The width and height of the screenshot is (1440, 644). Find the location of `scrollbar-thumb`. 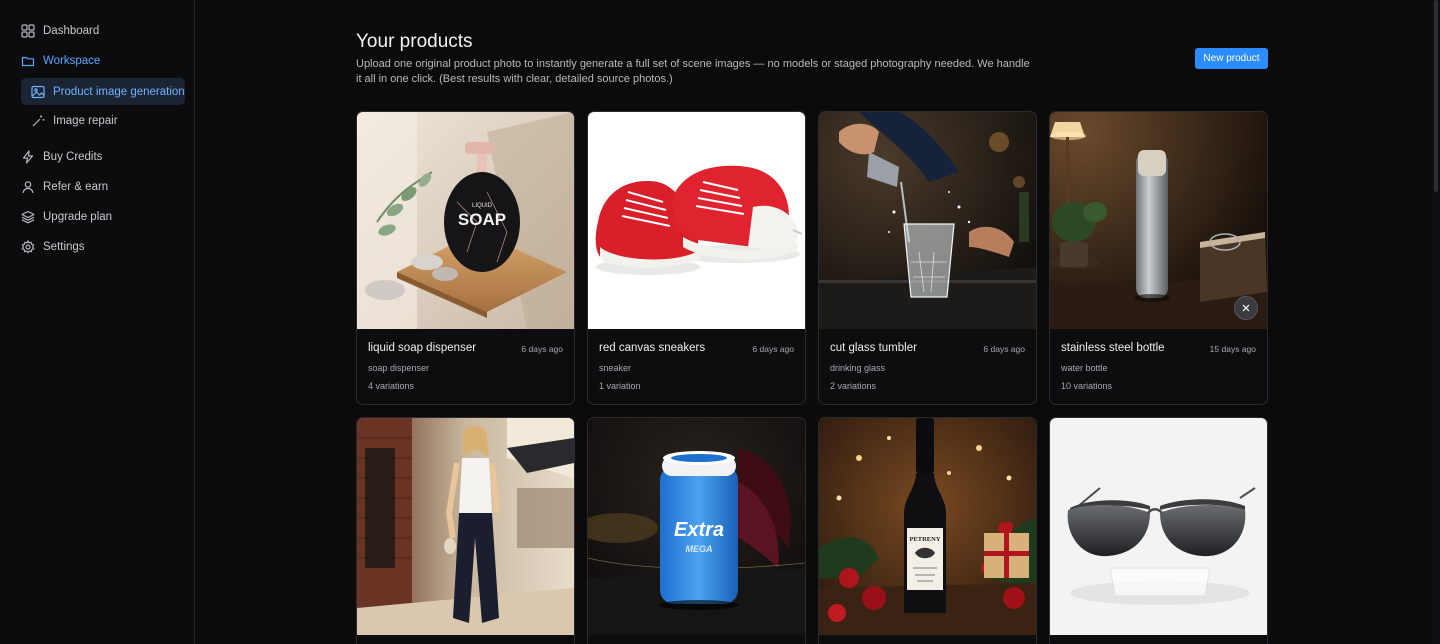

scrollbar-thumb is located at coordinates (1436, 96).